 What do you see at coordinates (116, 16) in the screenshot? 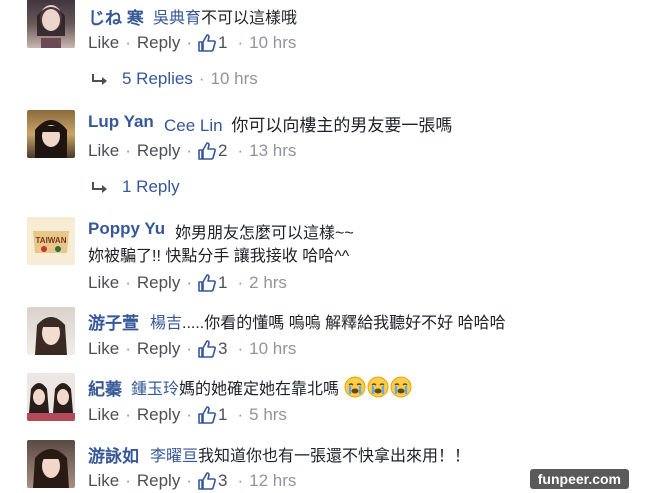
I see `commenter-name: じね 寒` at bounding box center [116, 16].